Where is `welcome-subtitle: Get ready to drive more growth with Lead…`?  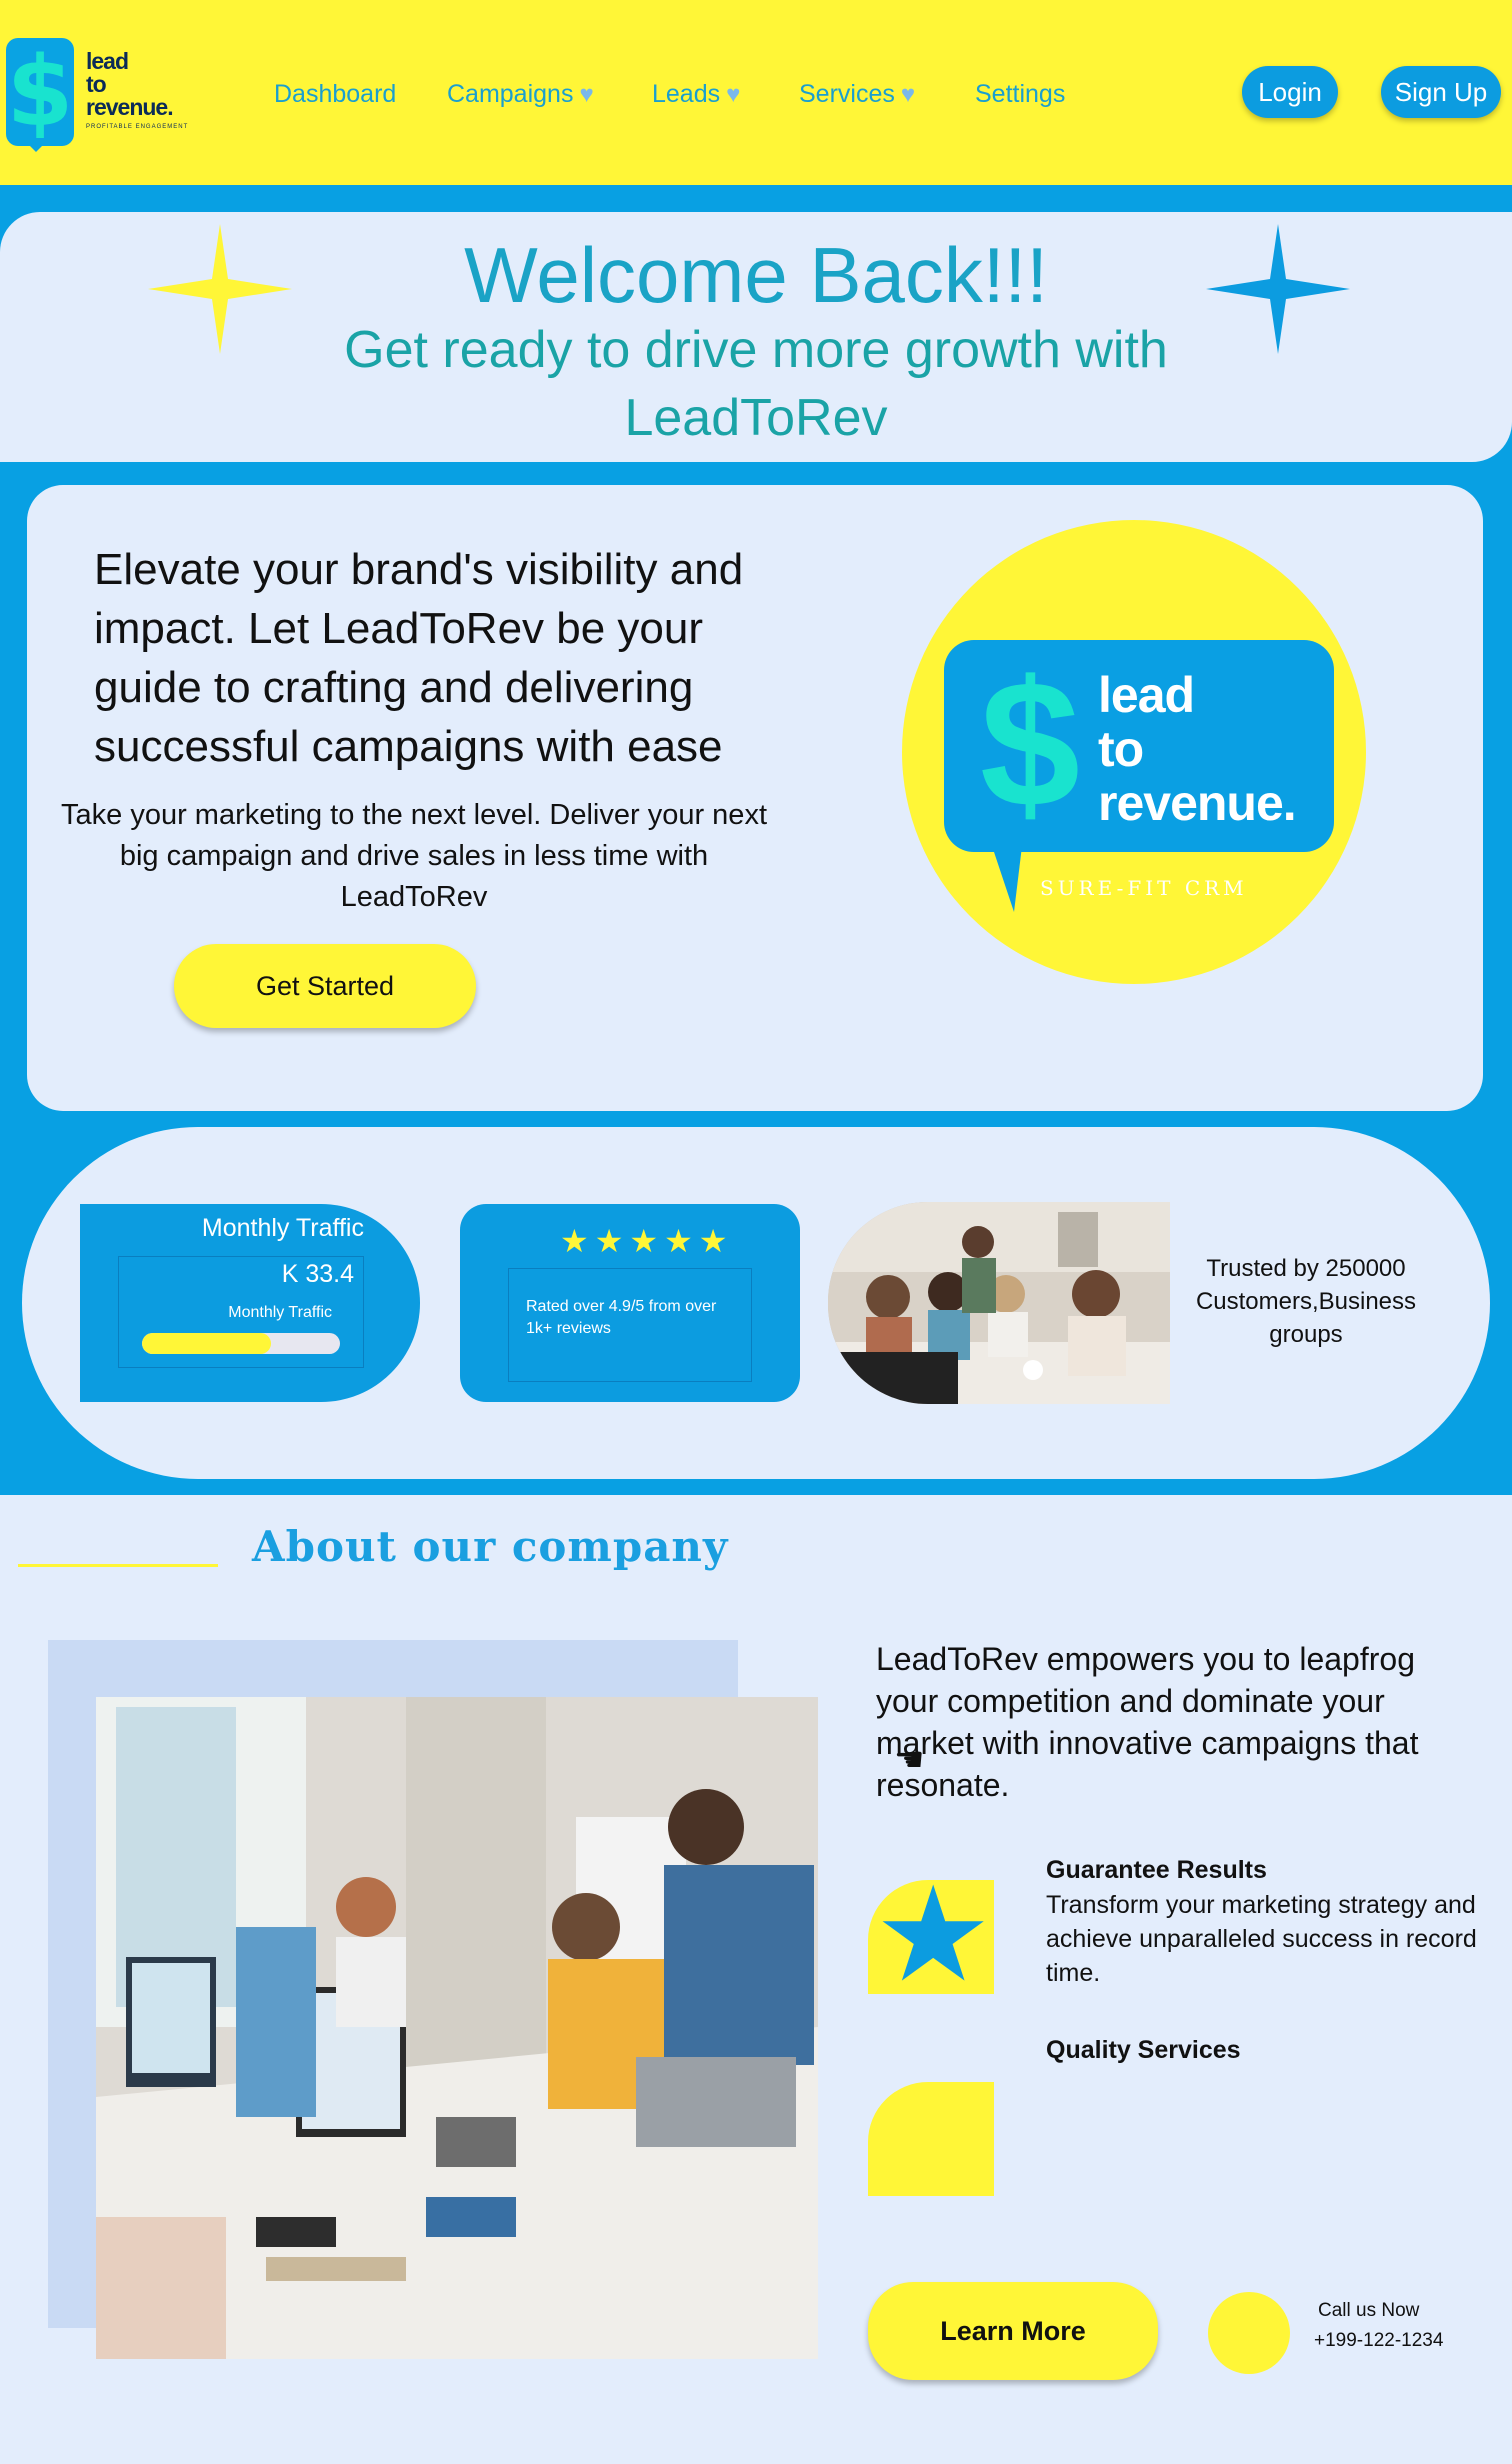 welcome-subtitle: Get ready to drive more growth with Lead… is located at coordinates (756, 384).